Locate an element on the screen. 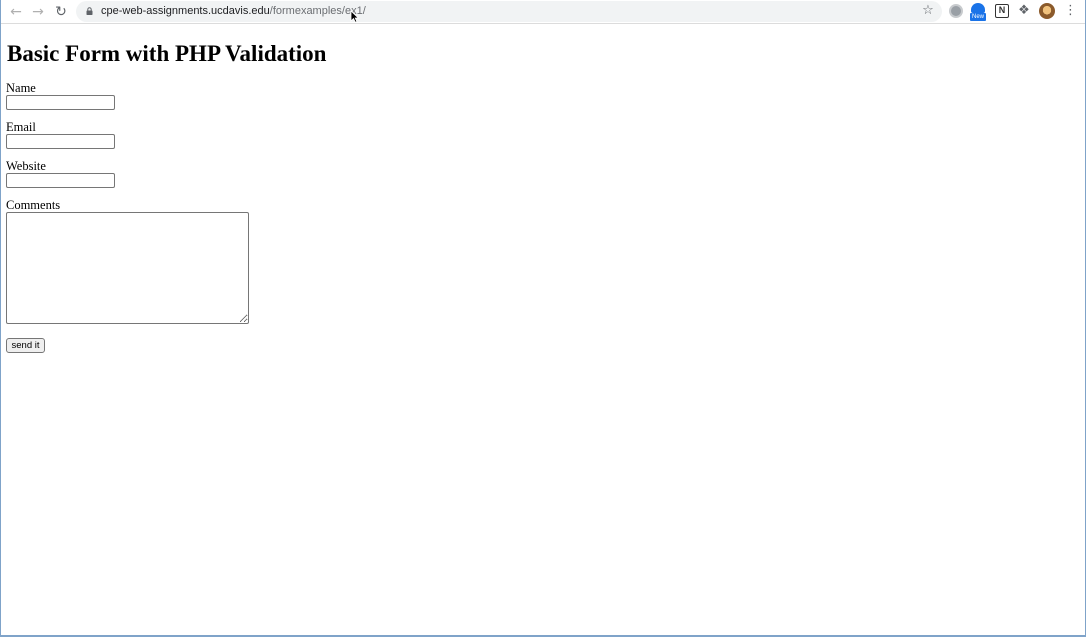  arrow-left-icon: ← is located at coordinates (16, 12).